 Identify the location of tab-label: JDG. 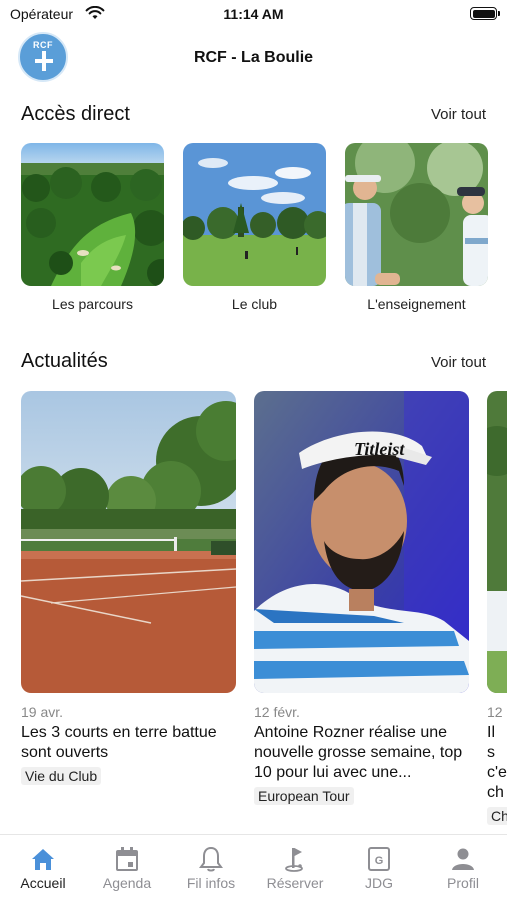
(379, 883).